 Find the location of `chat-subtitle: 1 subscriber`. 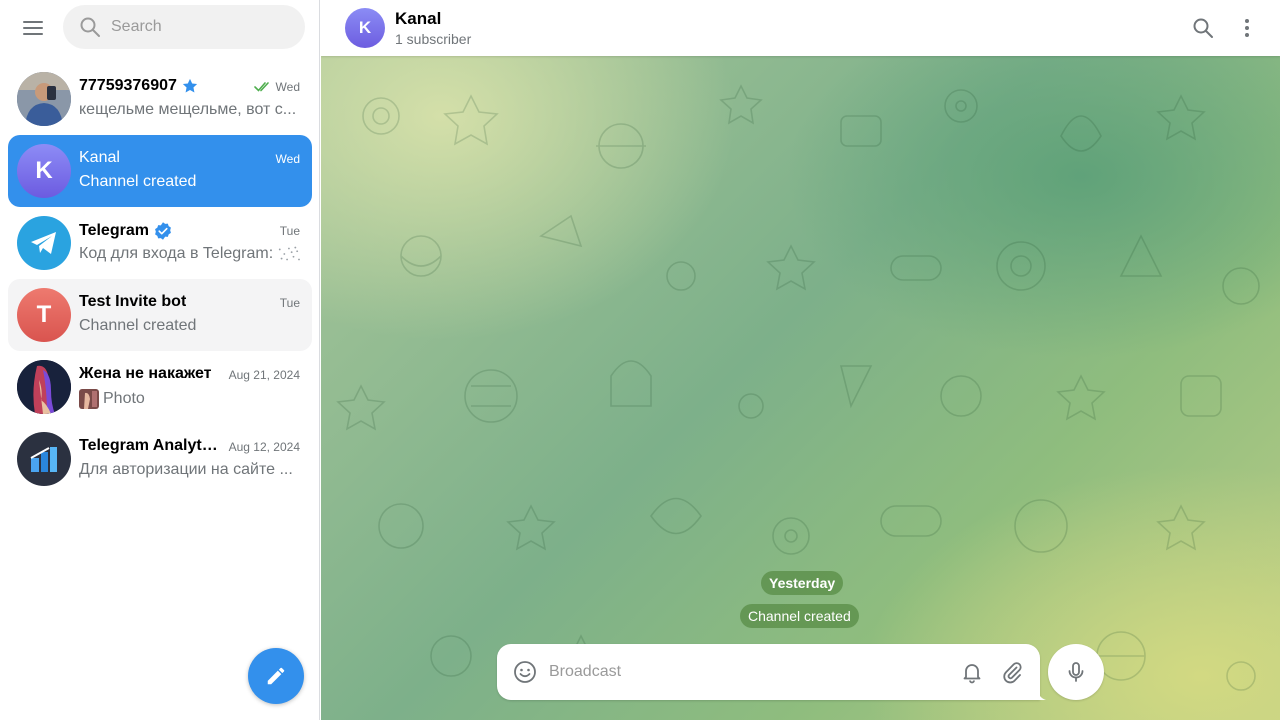

chat-subtitle: 1 subscriber is located at coordinates (433, 39).